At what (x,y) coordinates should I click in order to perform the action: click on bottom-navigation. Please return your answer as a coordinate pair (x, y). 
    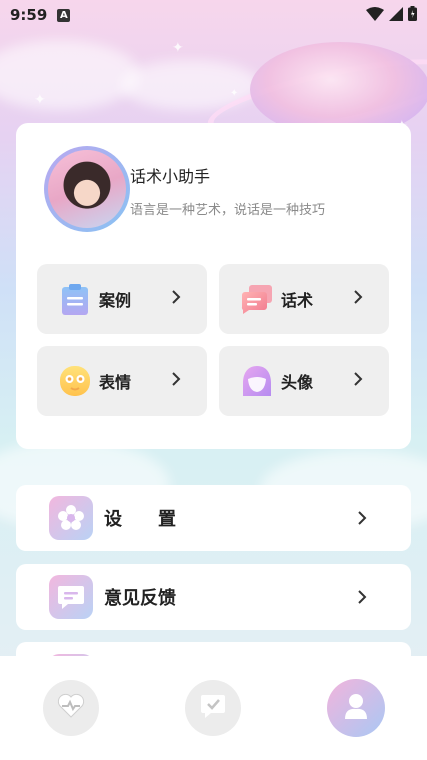
    Looking at the image, I should click on (213, 708).